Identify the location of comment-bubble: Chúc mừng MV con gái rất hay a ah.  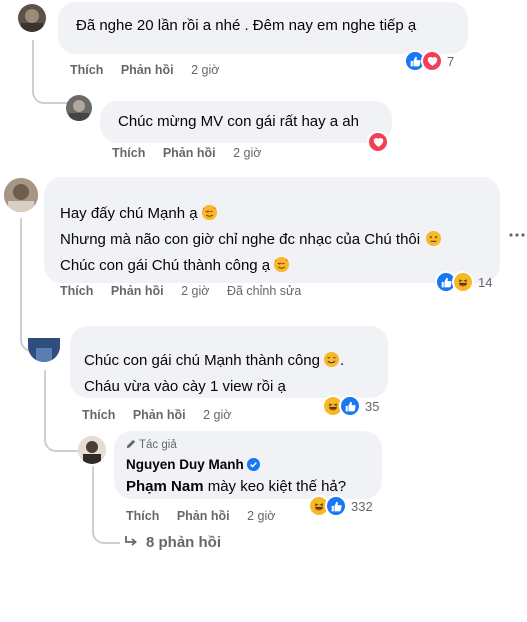
(246, 122).